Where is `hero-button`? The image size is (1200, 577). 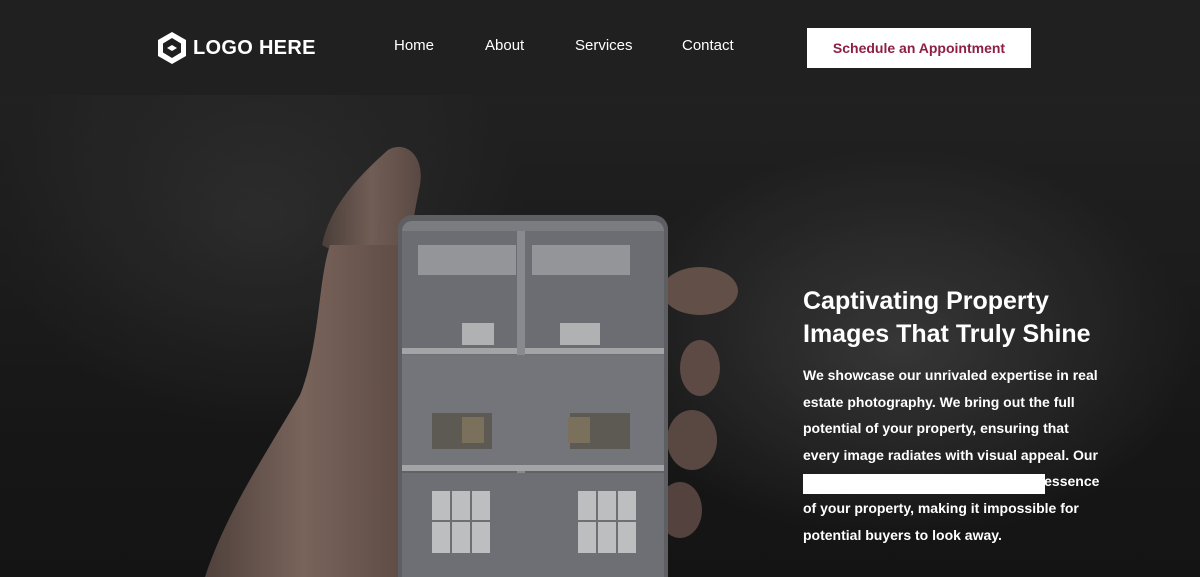
hero-button is located at coordinates (924, 484).